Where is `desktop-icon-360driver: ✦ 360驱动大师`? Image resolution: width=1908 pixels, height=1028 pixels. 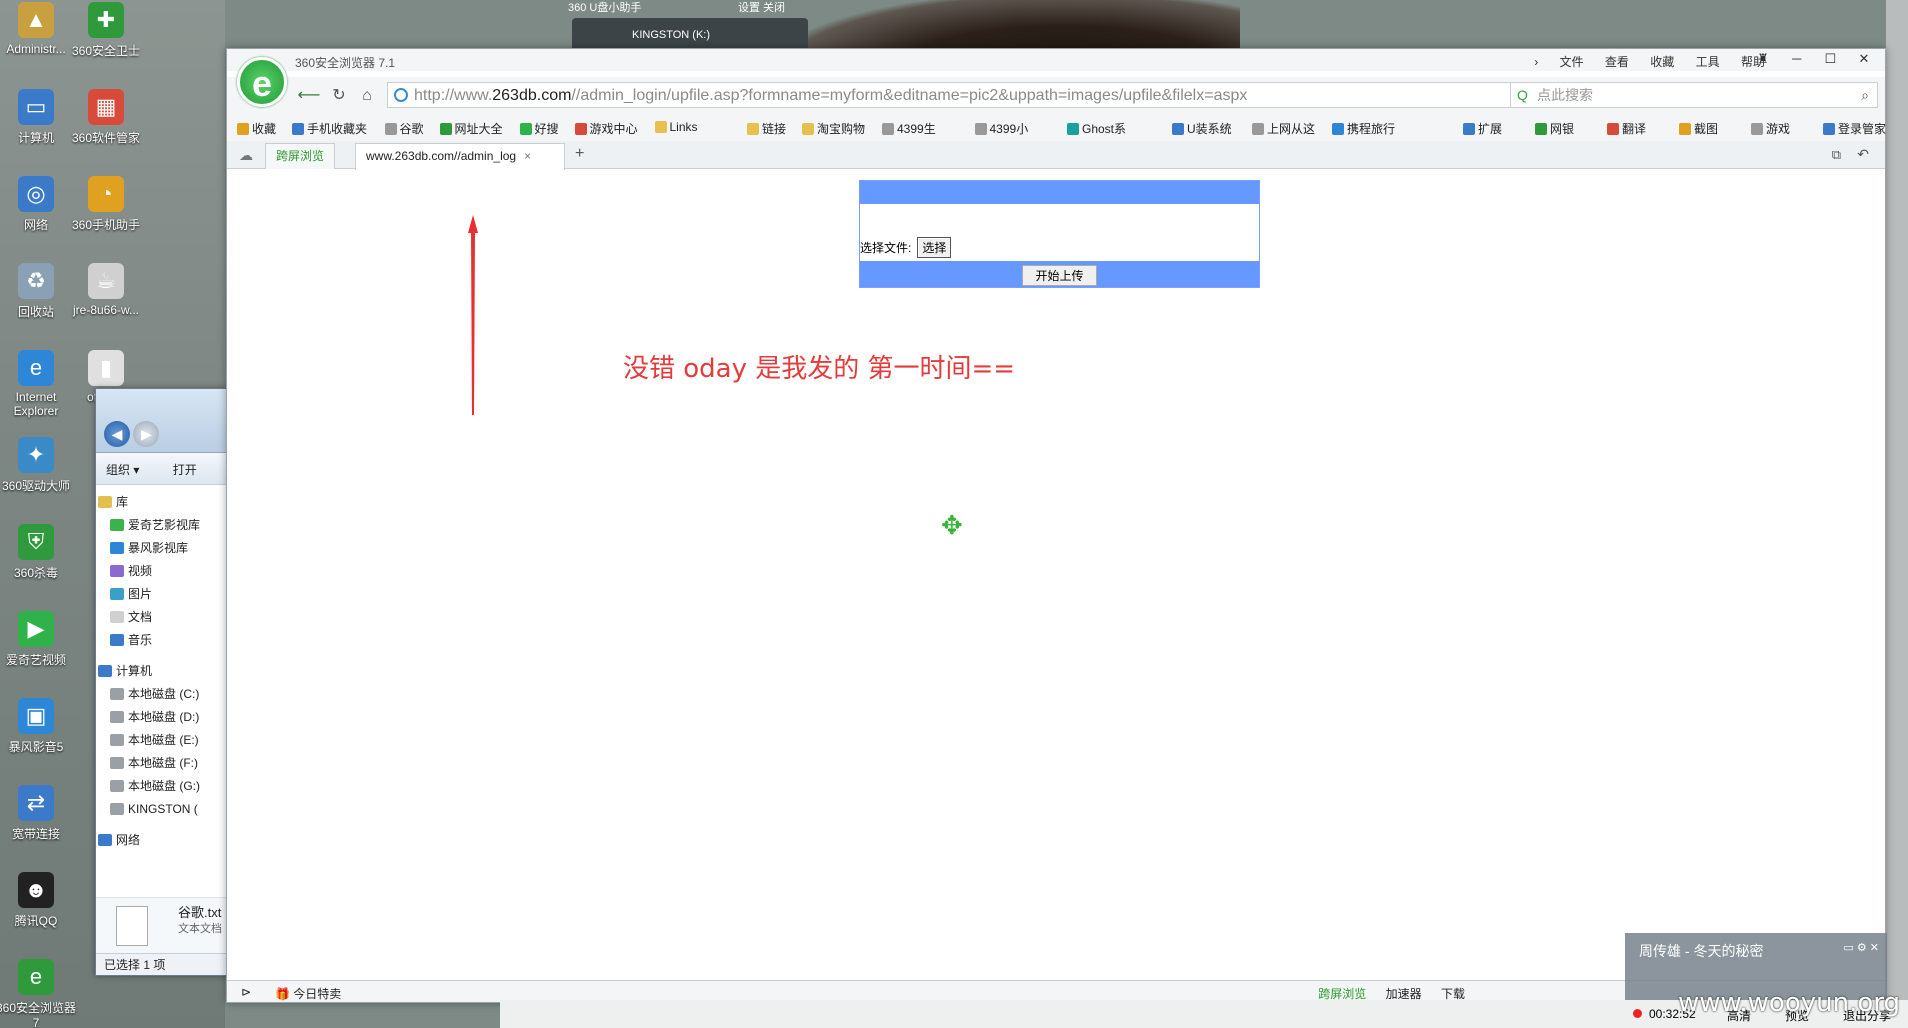 desktop-icon-360driver: ✦ 360驱动大师 is located at coordinates (39, 465).